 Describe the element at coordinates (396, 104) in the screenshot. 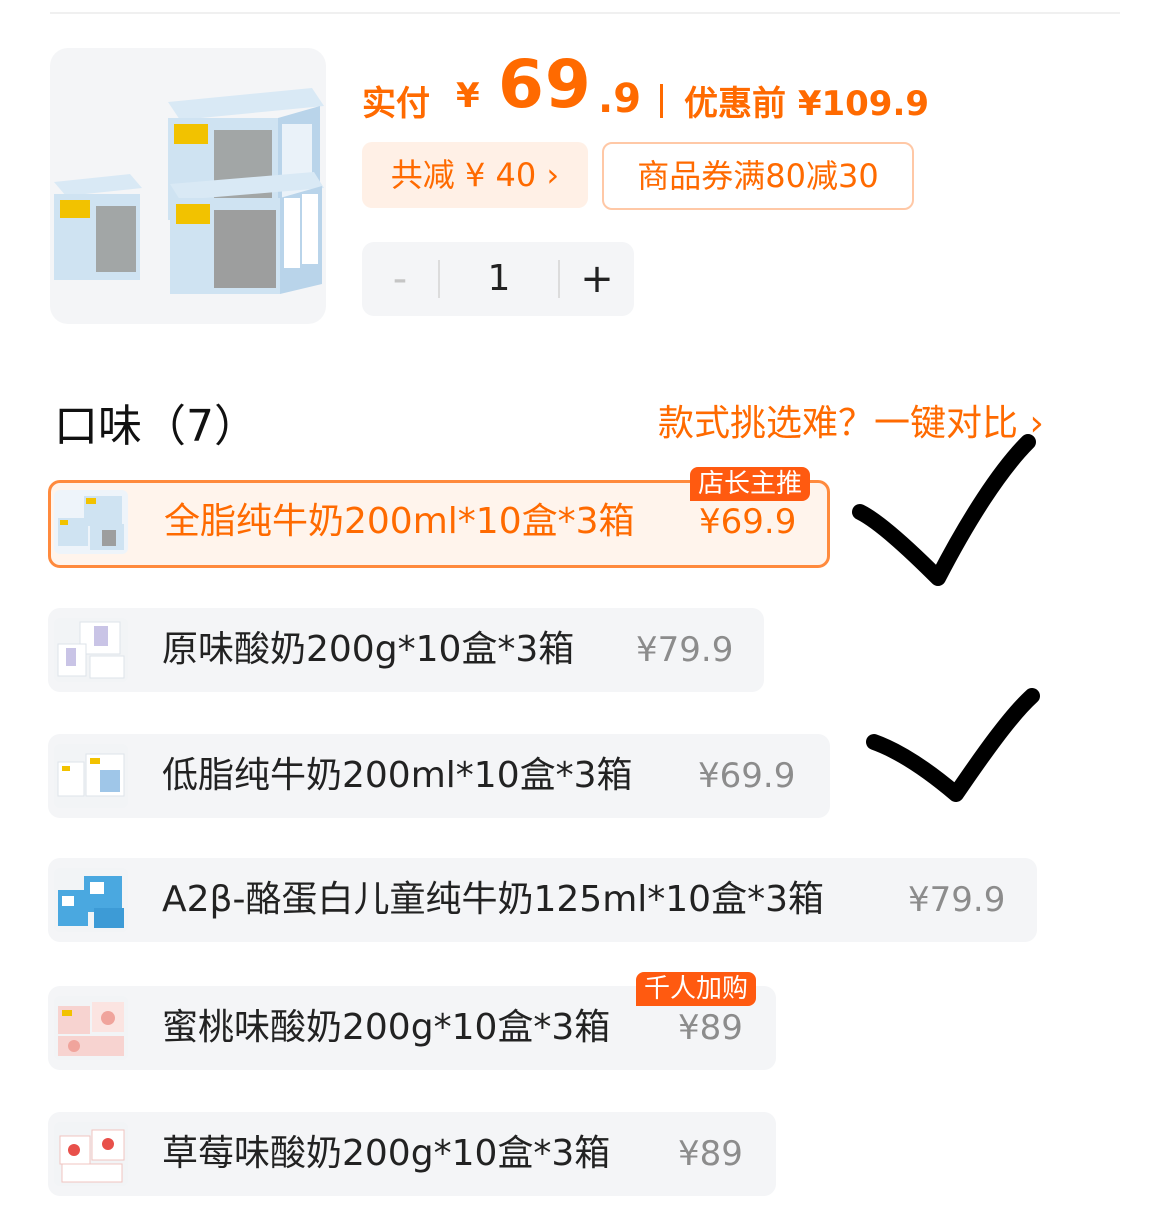

I see `price-label: 实付` at that location.